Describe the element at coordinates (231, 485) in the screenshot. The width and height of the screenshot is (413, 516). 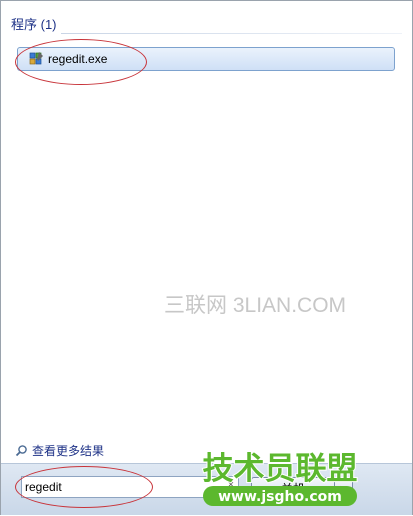
I see `clear-search-icon: ×` at that location.